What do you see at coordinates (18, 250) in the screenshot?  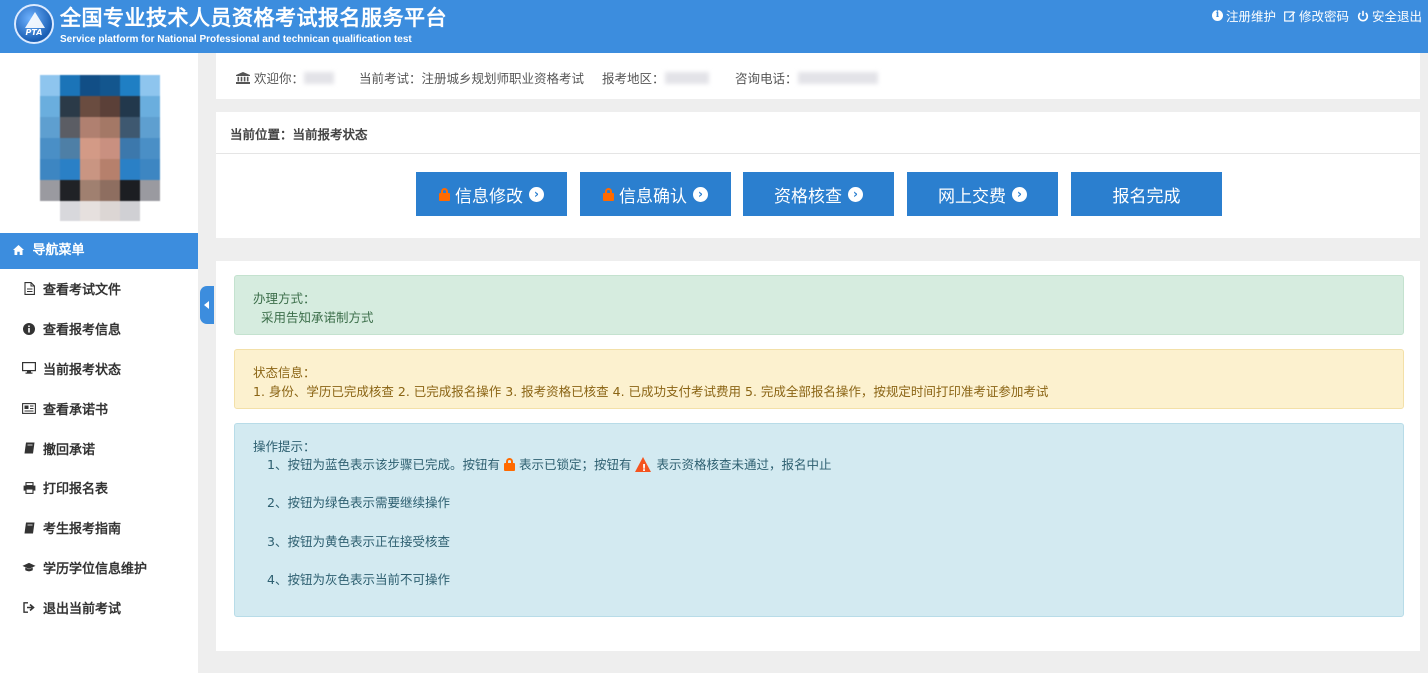 I see `home-icon` at bounding box center [18, 250].